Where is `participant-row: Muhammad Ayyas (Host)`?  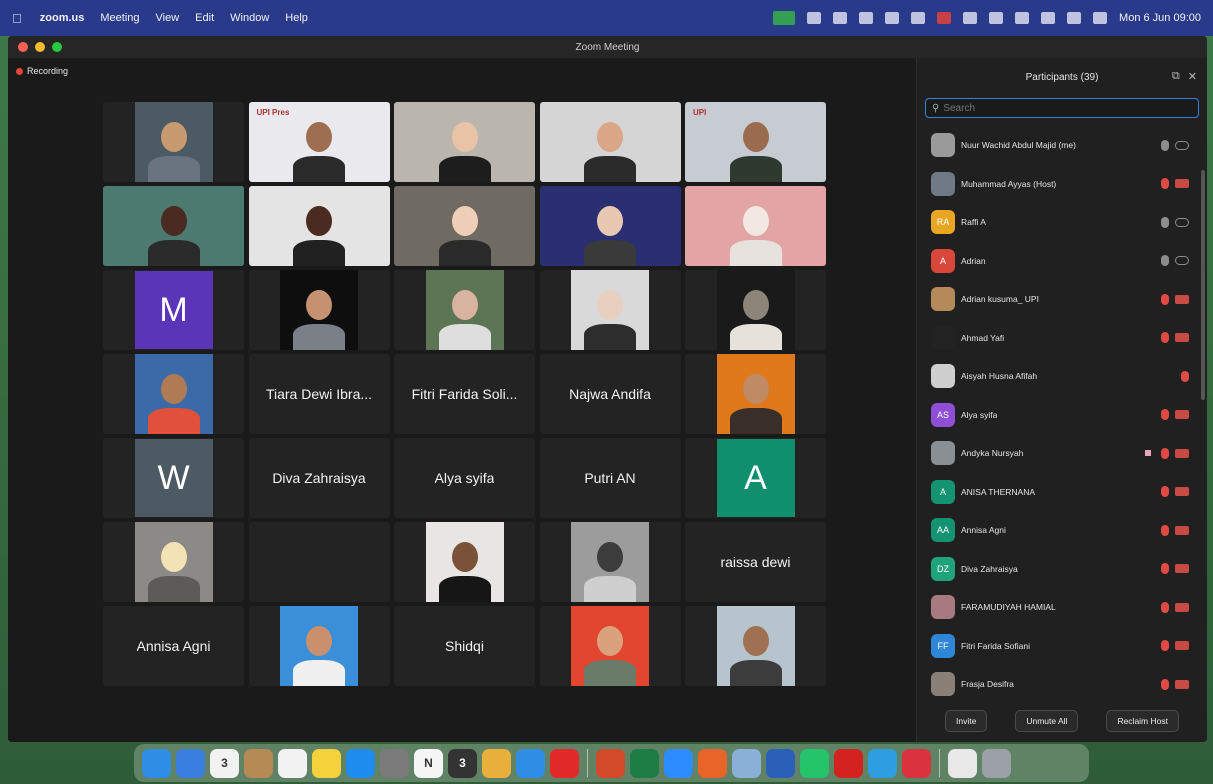 participant-row: Muhammad Ayyas (Host) is located at coordinates (1057, 184).